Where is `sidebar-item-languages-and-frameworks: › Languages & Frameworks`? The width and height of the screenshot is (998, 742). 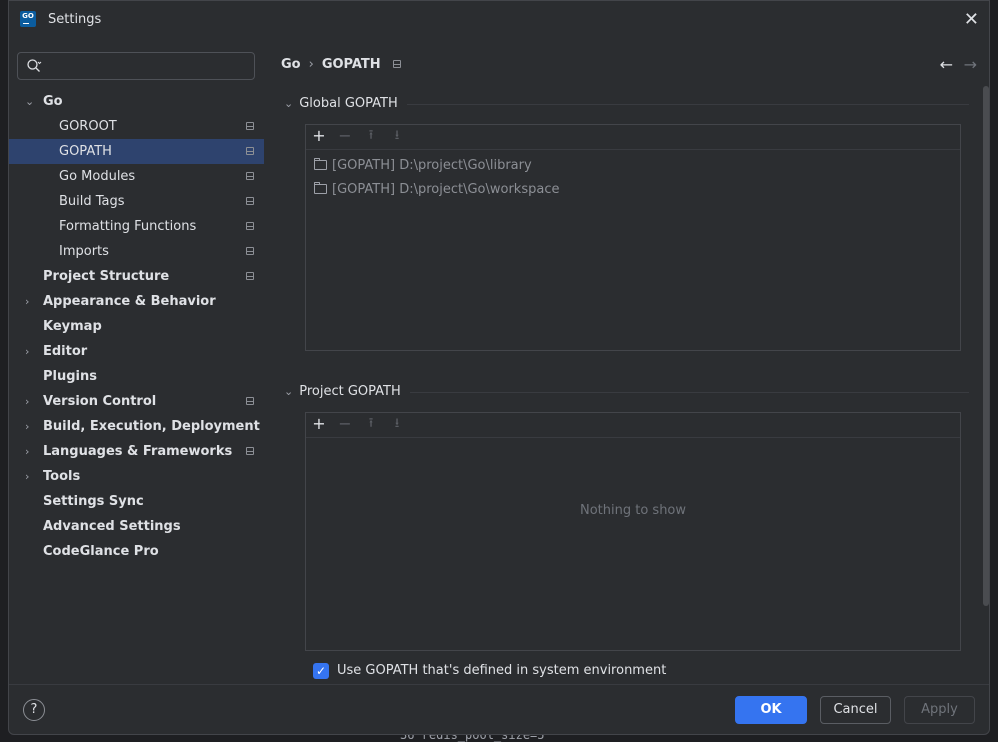 sidebar-item-languages-and-frameworks: › Languages & Frameworks is located at coordinates (136, 451).